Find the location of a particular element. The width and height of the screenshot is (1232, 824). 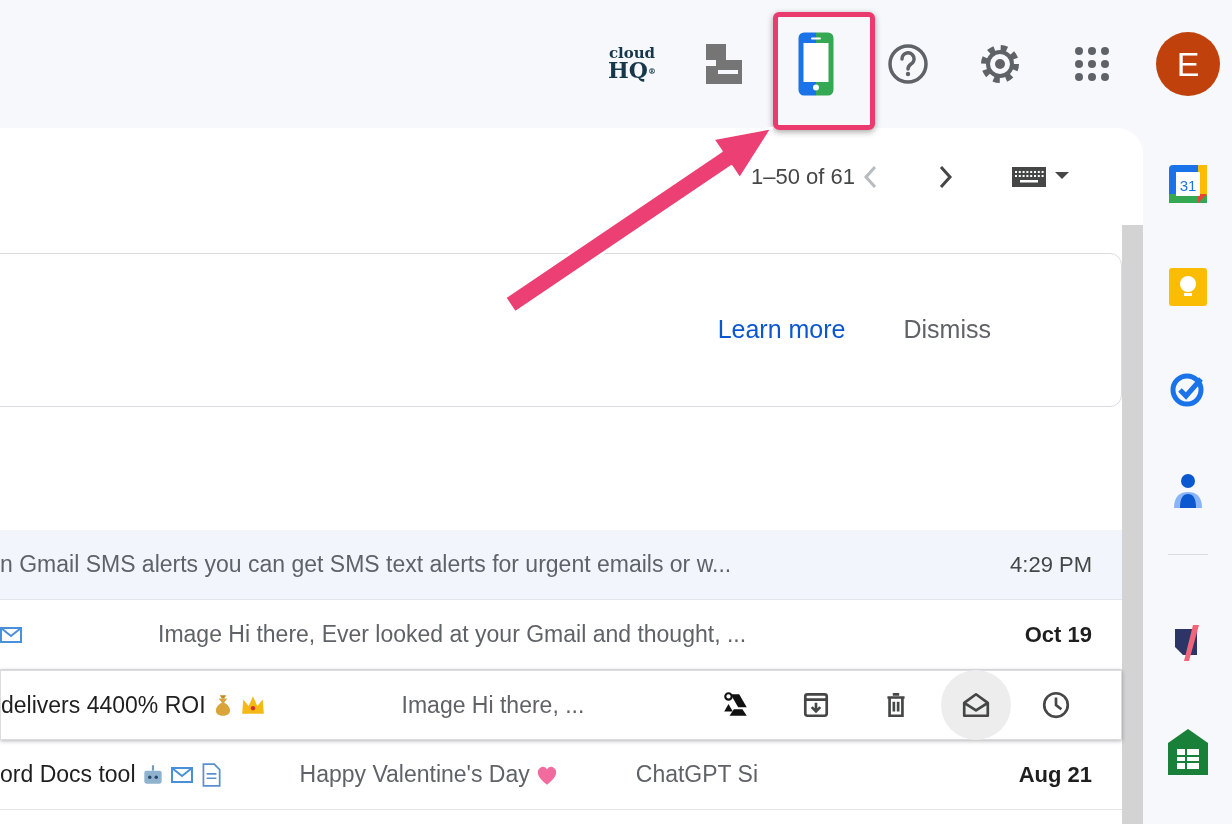

email-row: n Gmail SMS alerts you can get SMS text alerts for urgent emails or w... 4:29 PM is located at coordinates (561, 565).